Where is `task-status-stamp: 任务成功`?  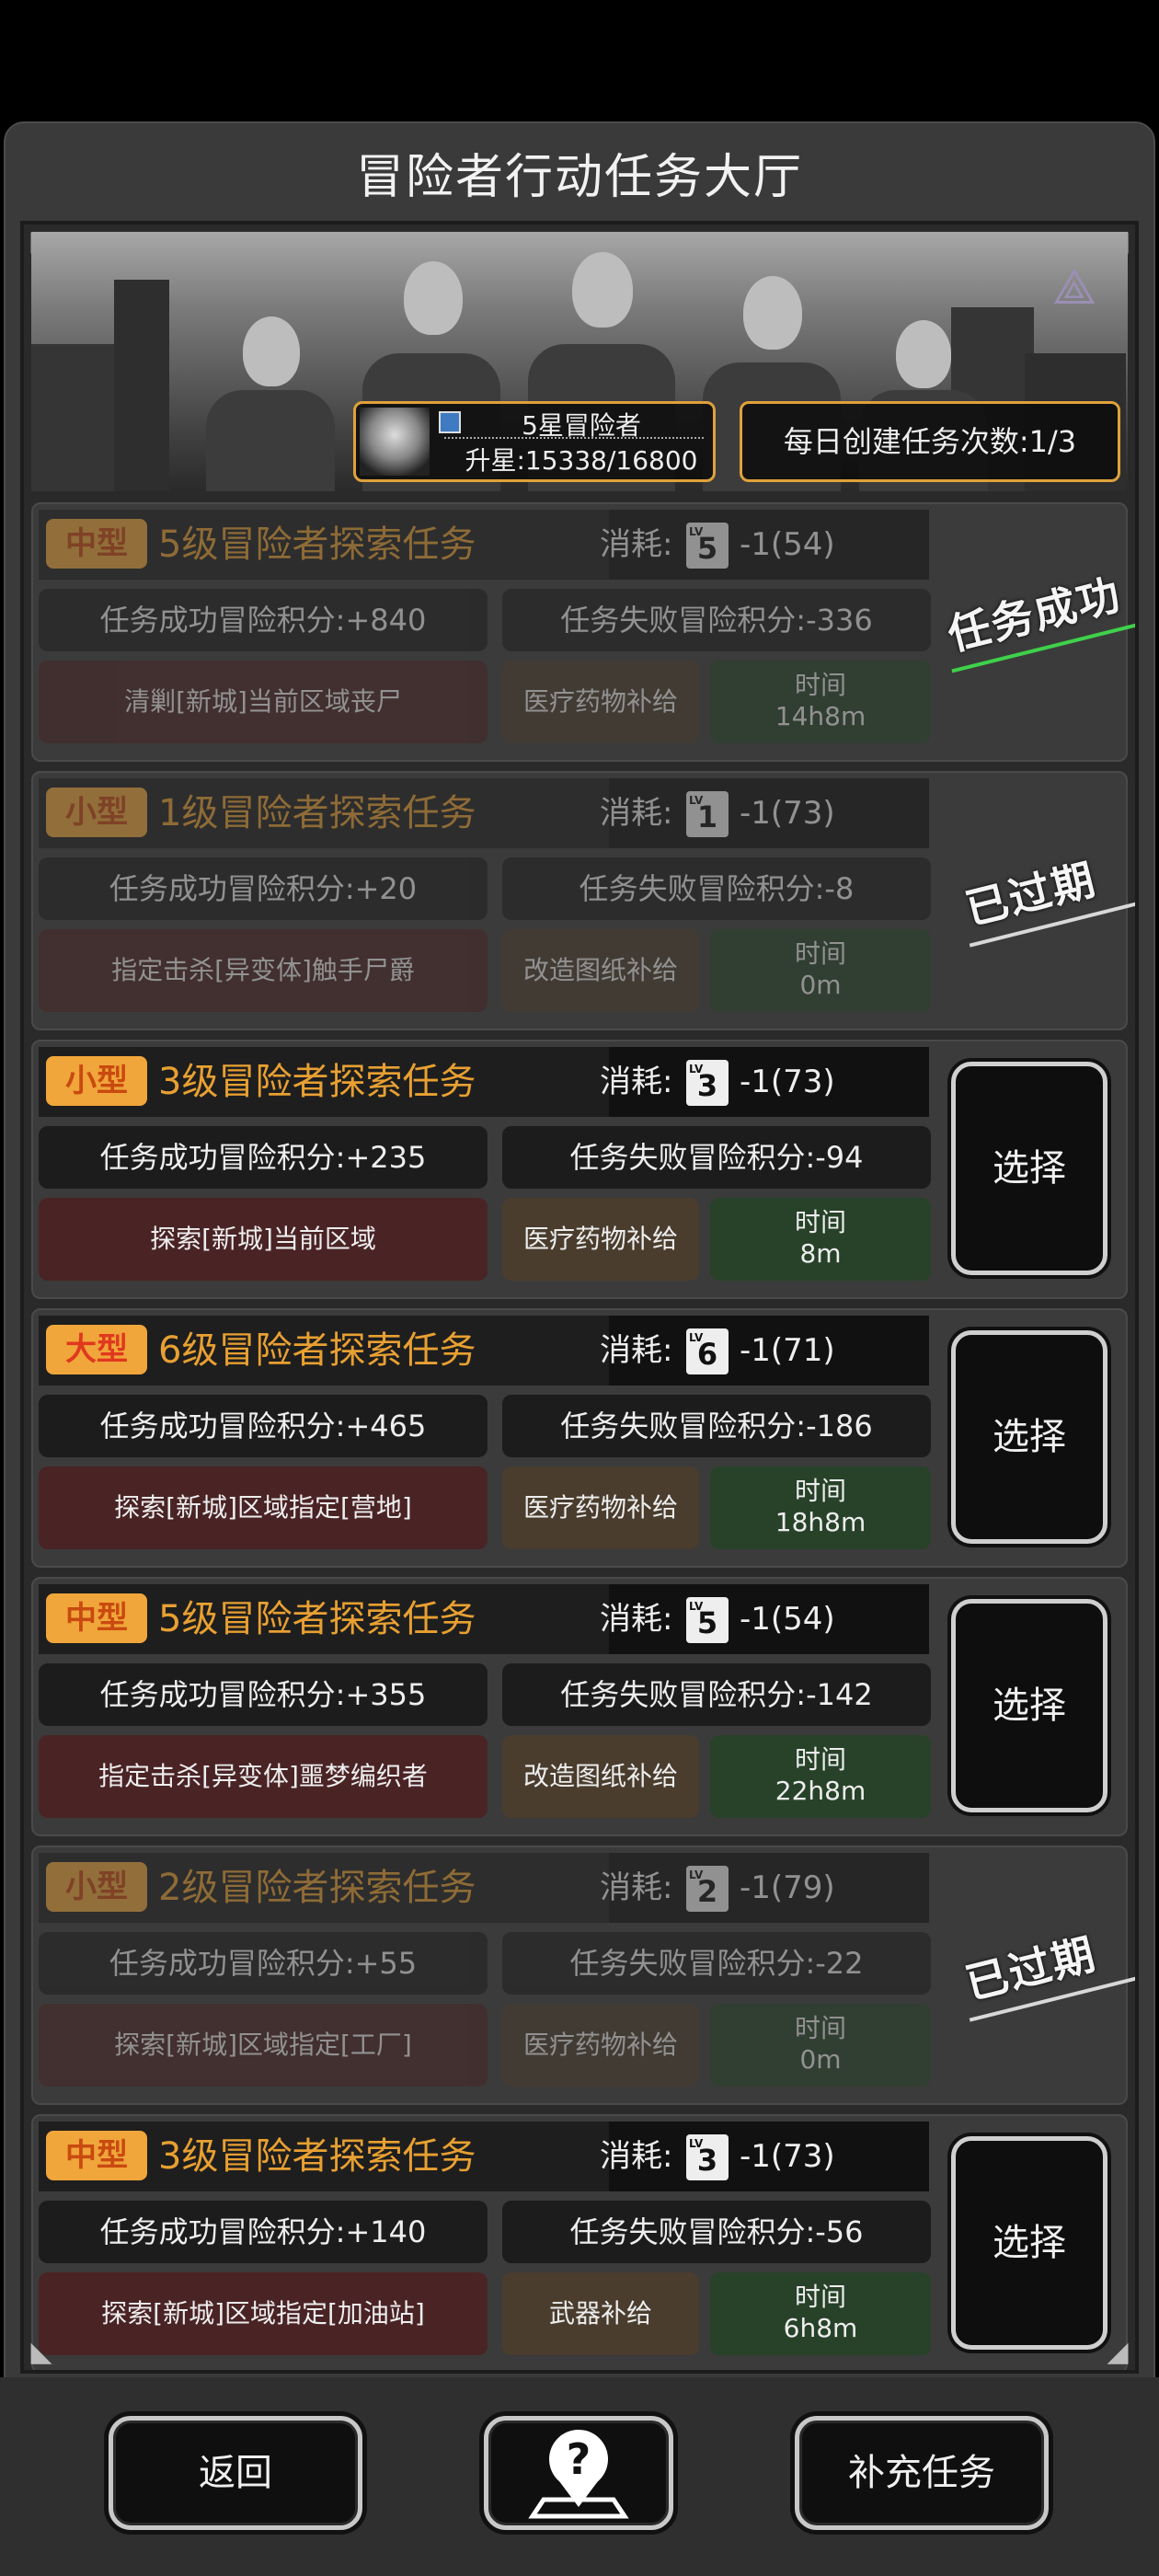
task-status-stamp: 任务成功 is located at coordinates (1038, 617).